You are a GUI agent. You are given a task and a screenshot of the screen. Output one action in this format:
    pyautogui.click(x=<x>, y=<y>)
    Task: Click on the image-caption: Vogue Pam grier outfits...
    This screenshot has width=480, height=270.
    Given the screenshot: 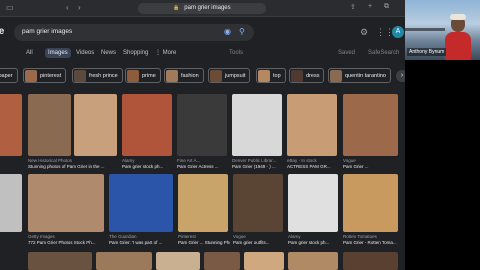 What is the action you would take?
    pyautogui.click(x=259, y=240)
    